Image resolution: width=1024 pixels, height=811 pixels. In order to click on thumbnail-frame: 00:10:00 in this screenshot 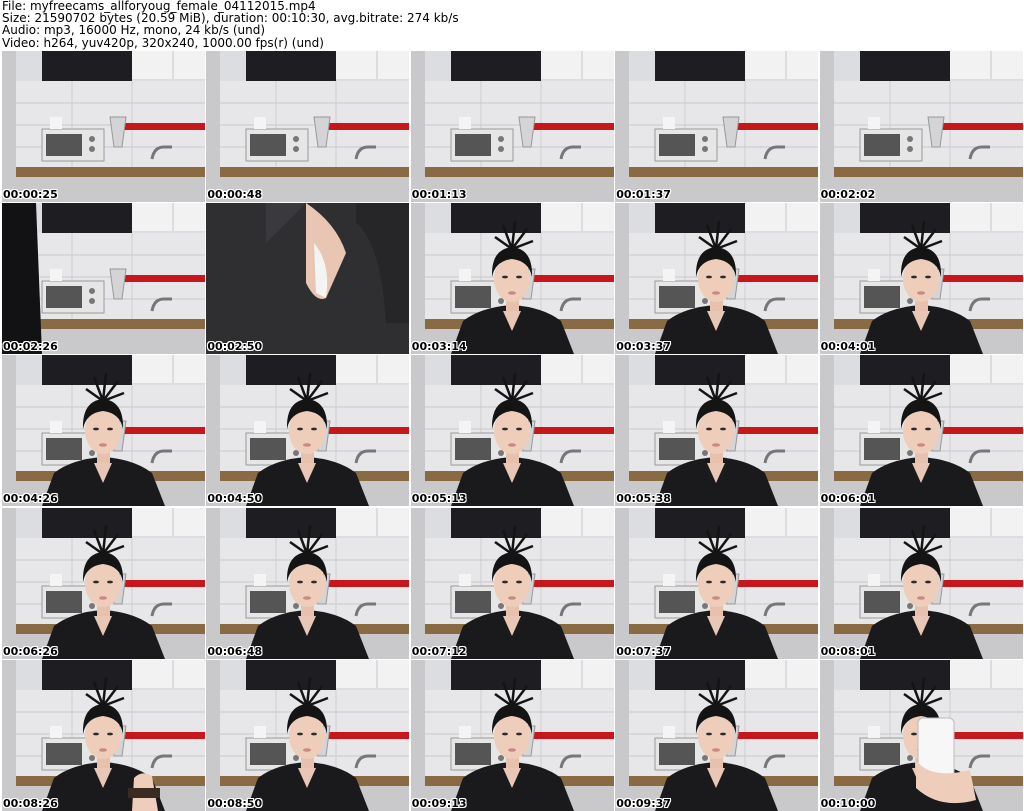, I will do `click(921, 735)`.